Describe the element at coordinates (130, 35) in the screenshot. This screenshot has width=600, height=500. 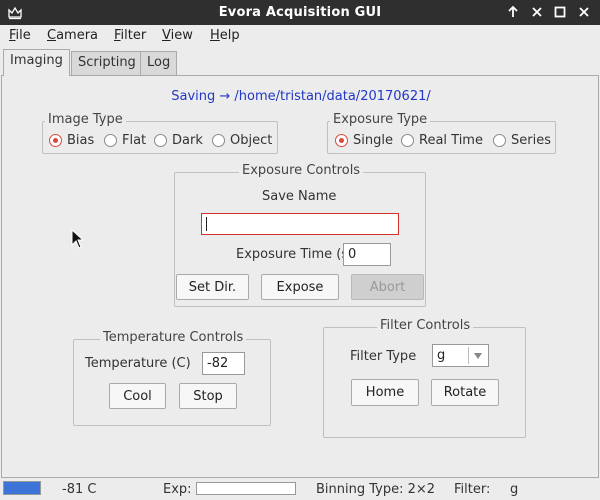
I see `menu-filter: Filter` at that location.